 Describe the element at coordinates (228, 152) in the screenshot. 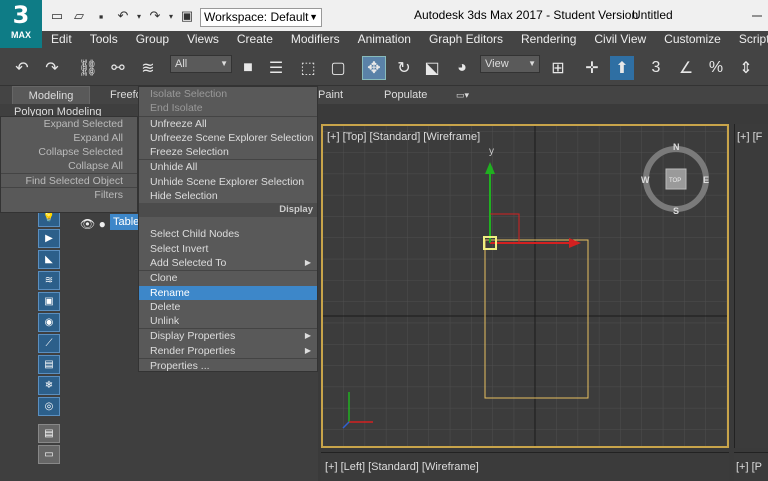

I see `menu-item-freeze-selection: Freeze Selection` at that location.